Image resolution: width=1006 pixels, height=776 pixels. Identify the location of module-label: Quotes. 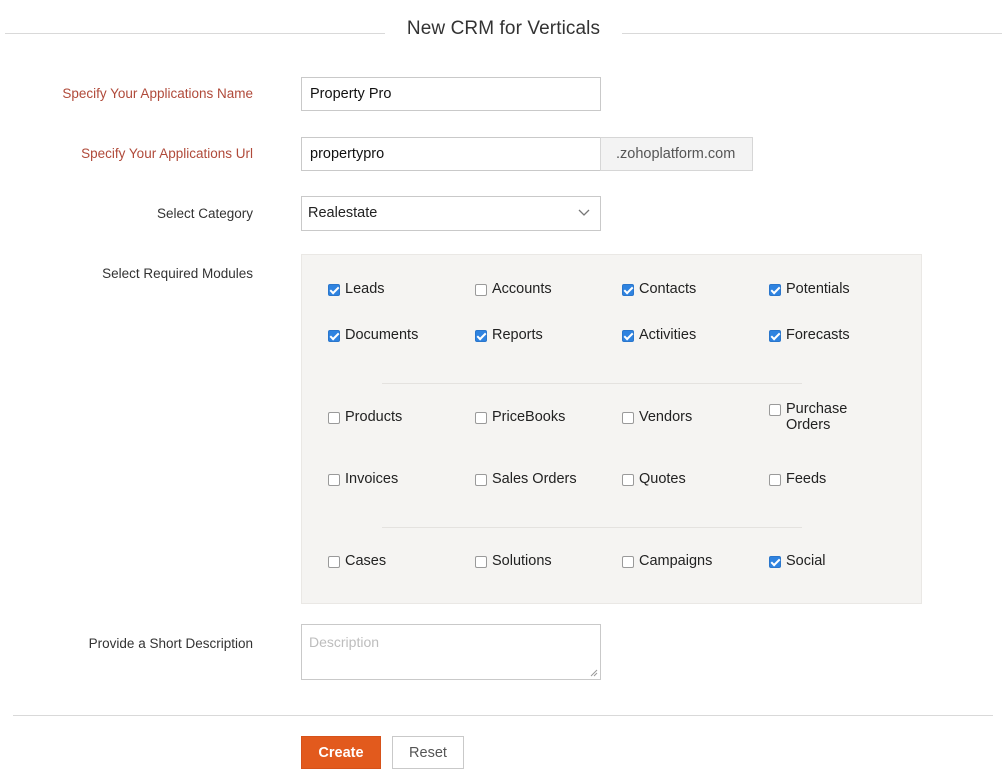
(662, 479).